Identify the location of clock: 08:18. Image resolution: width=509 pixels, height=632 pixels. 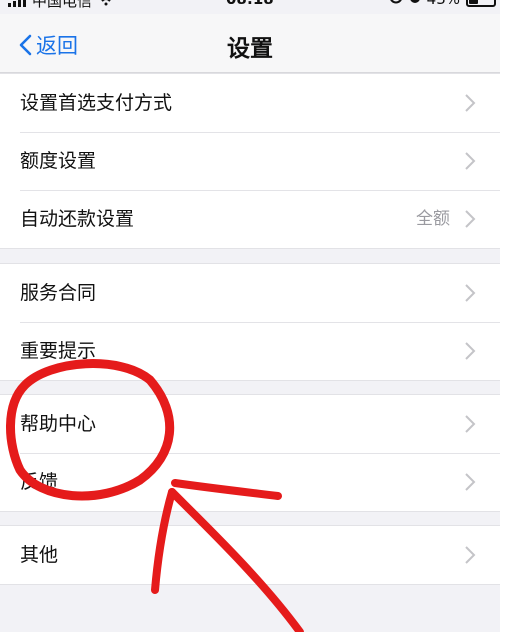
(250, 4).